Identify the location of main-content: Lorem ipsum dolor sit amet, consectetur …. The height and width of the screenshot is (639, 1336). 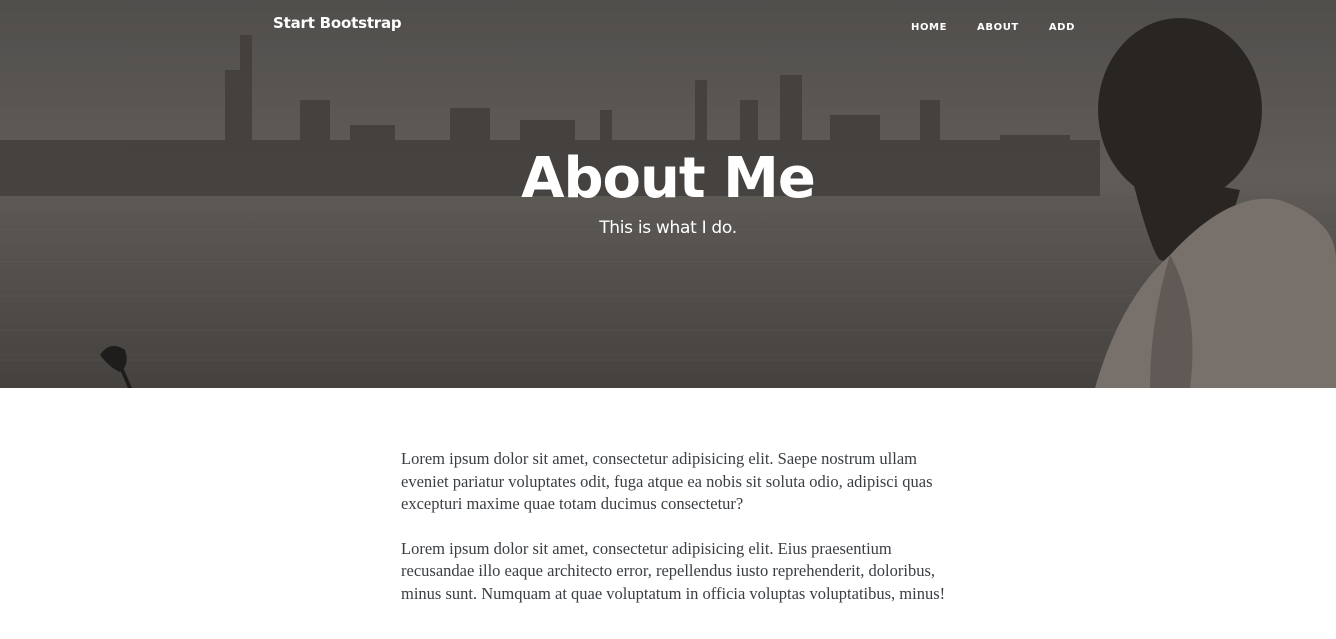
(676, 537).